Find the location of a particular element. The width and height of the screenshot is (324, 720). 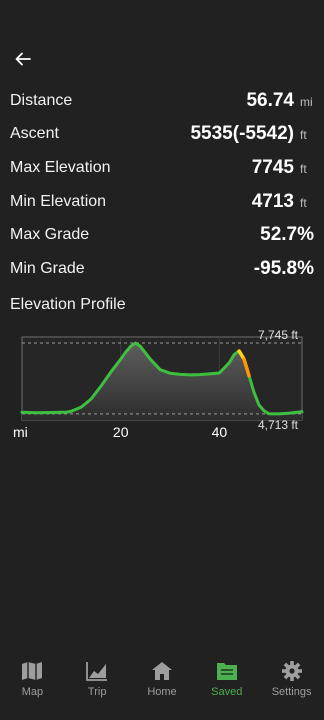

folder-icon is located at coordinates (226, 671).